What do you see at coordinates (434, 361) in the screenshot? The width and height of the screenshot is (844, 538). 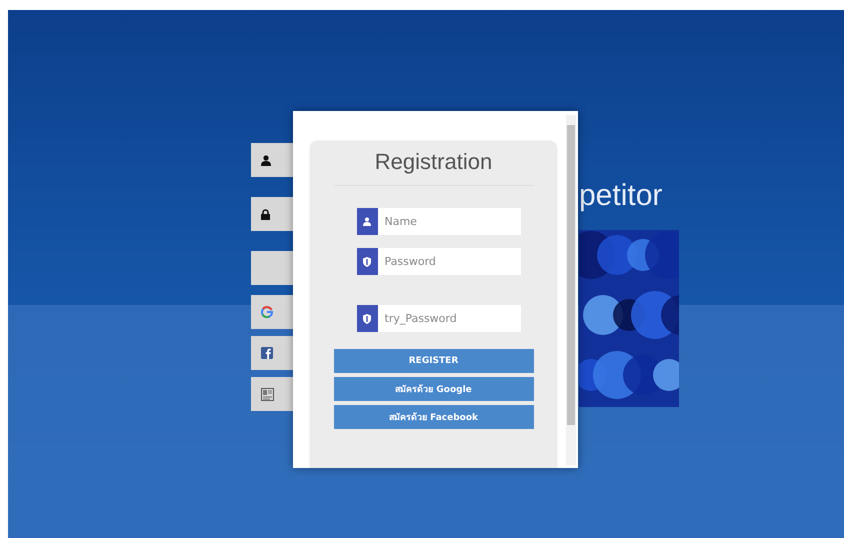 I see `submit-button: REGISTER` at bounding box center [434, 361].